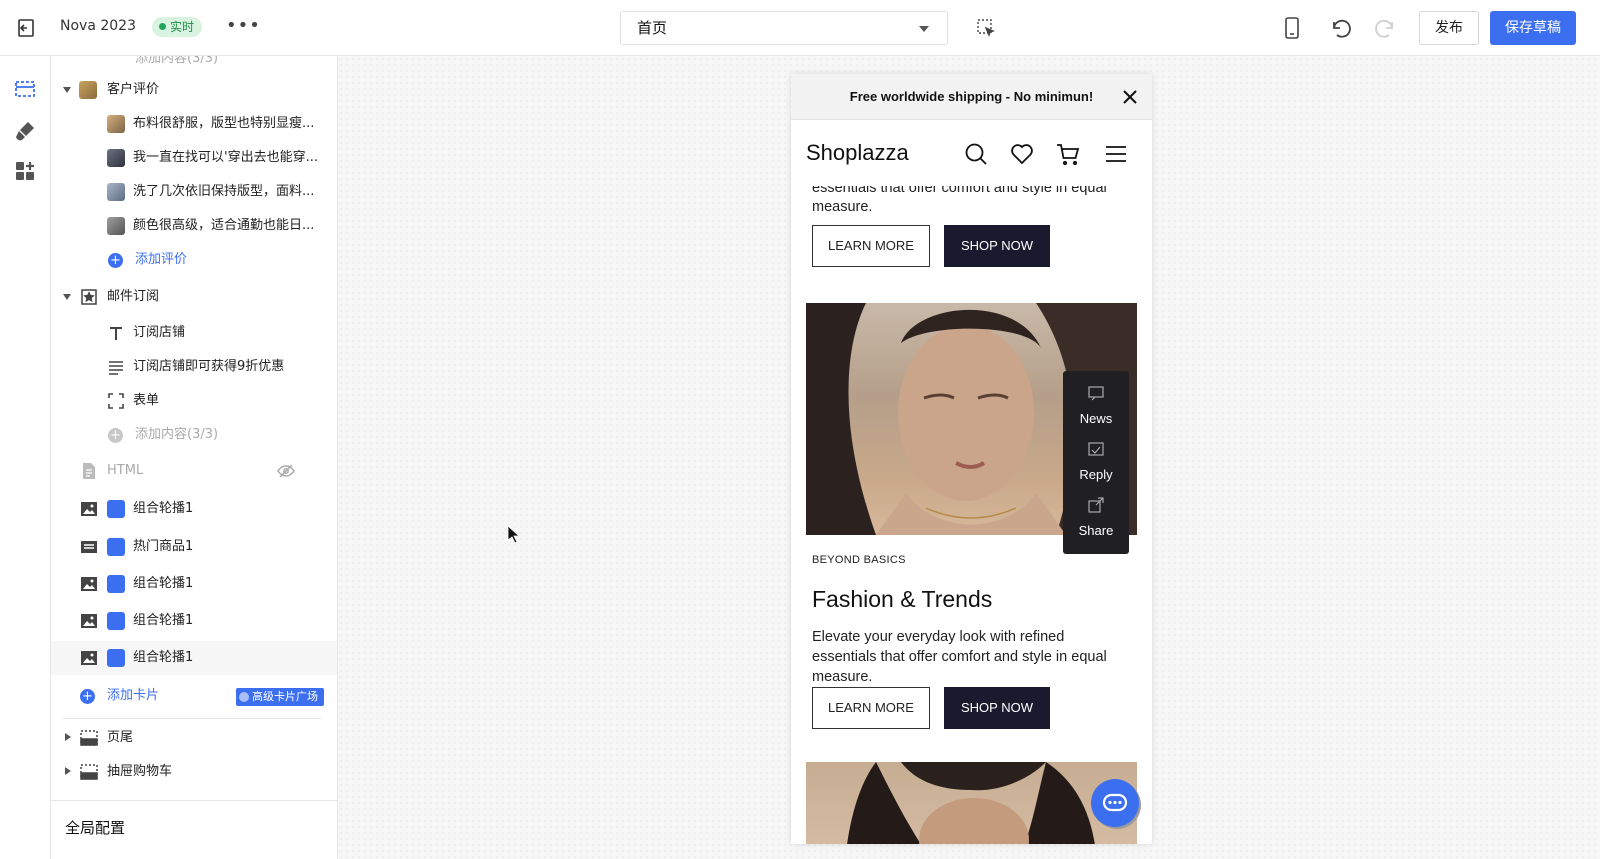  What do you see at coordinates (89, 772) in the screenshot?
I see `drawer-layout-icon` at bounding box center [89, 772].